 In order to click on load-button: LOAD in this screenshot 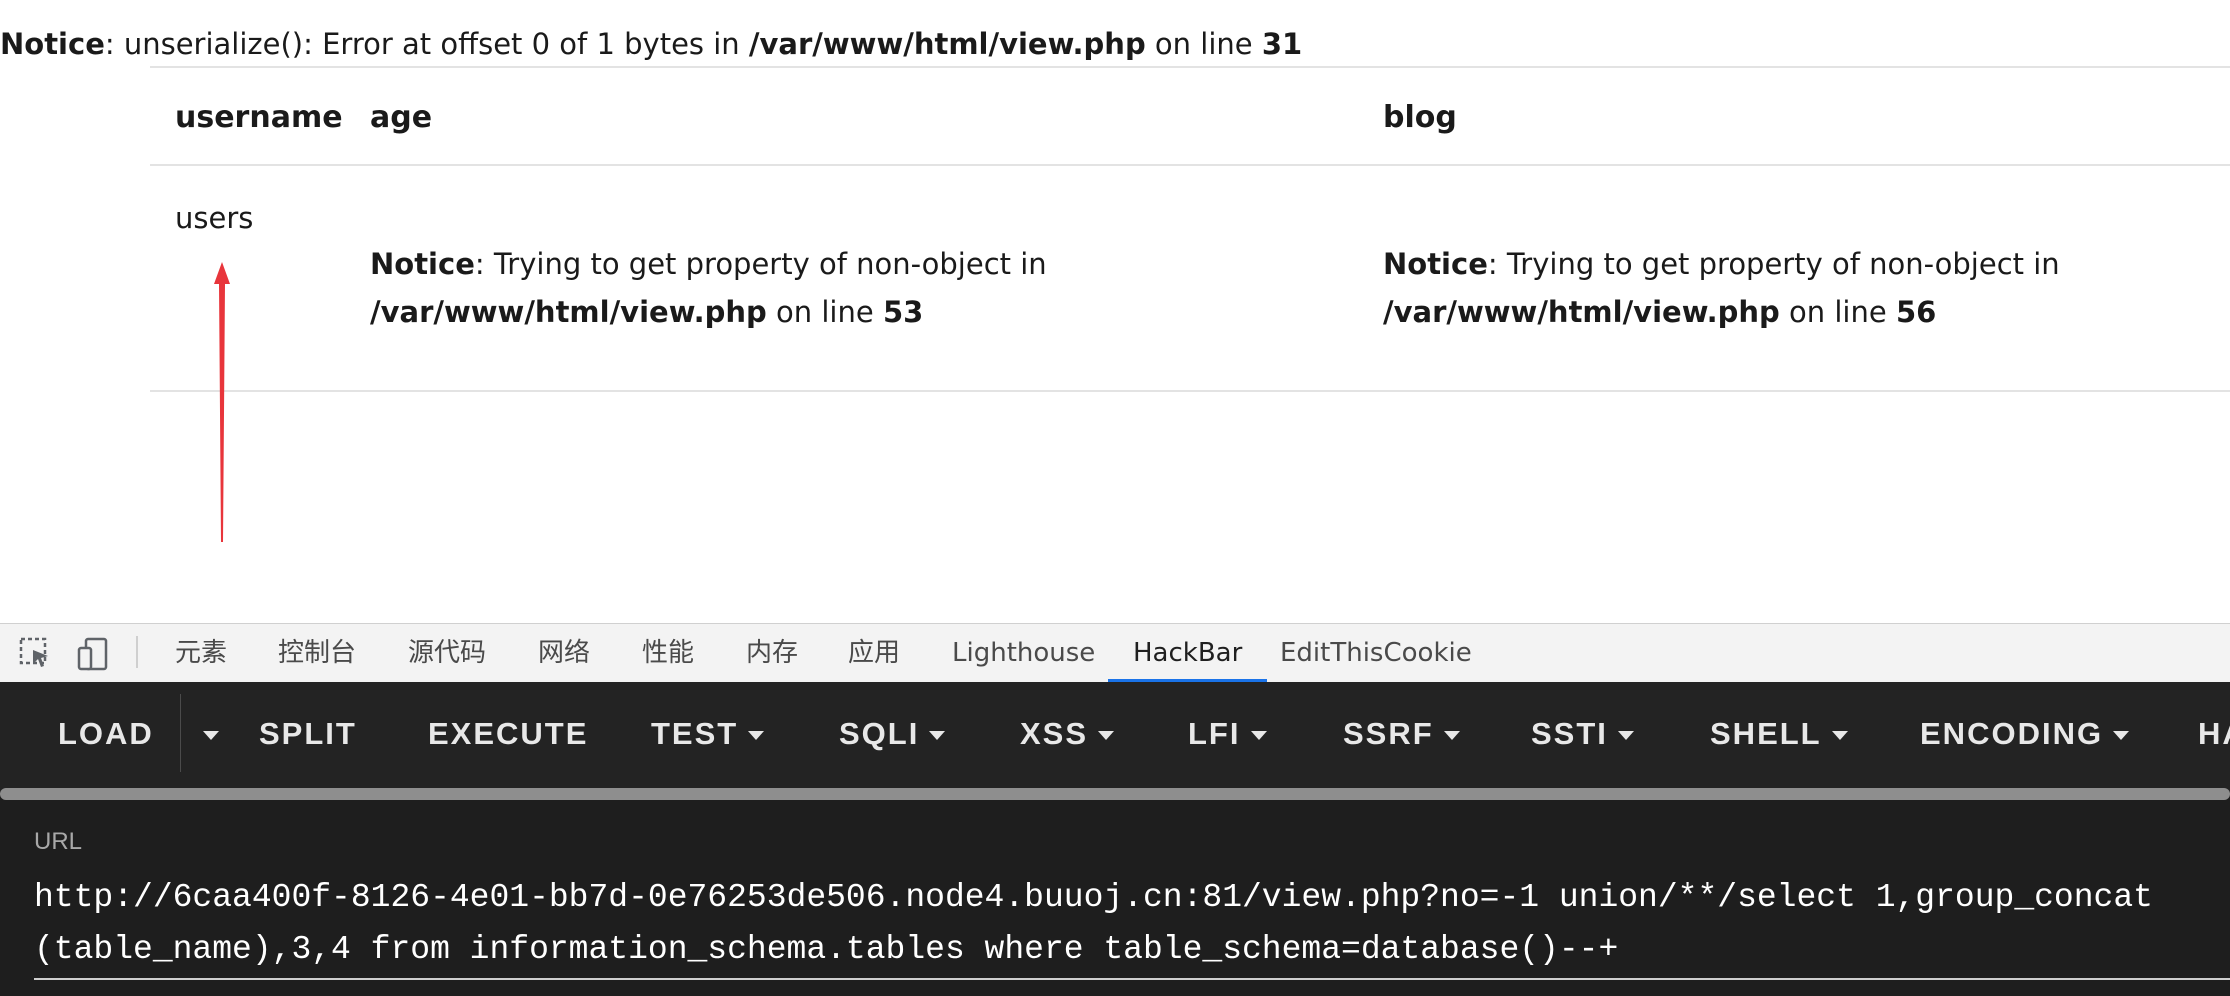, I will do `click(106, 734)`.